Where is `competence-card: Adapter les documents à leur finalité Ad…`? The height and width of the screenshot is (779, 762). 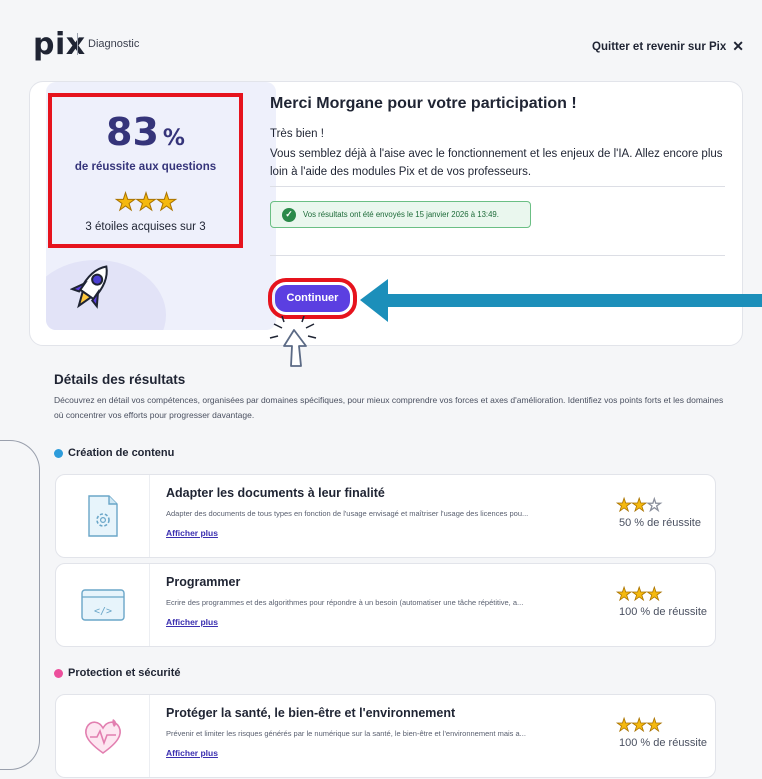
competence-card: Adapter les documents à leur finalité Ad… is located at coordinates (385, 516).